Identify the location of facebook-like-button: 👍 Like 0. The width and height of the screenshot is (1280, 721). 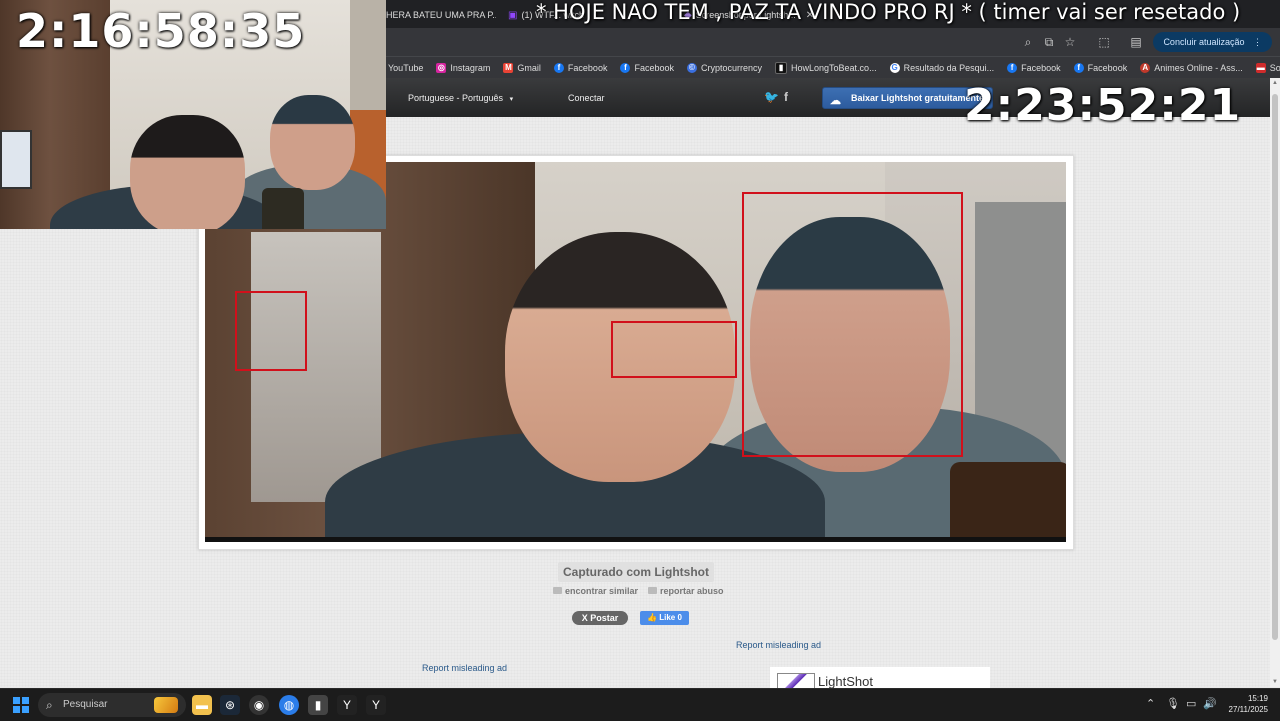
(664, 618).